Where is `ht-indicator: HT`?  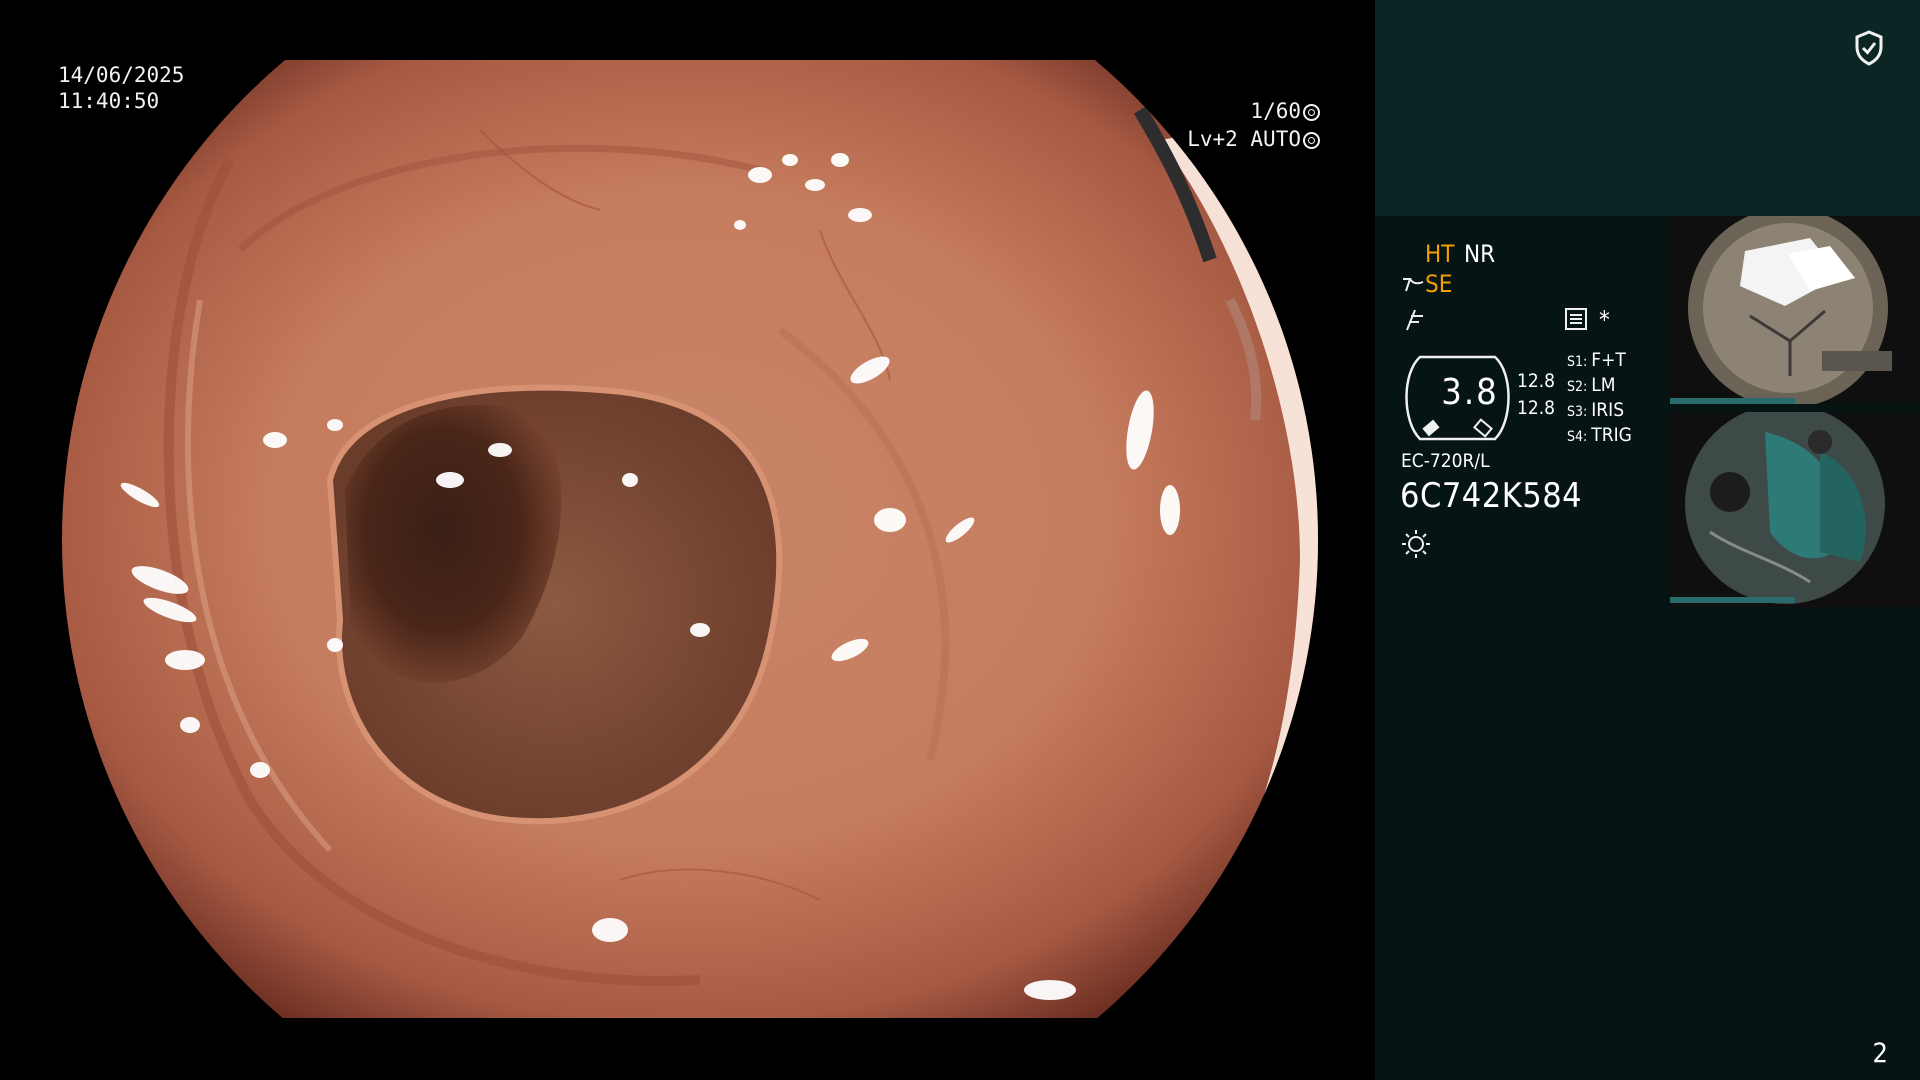
ht-indicator: HT is located at coordinates (1440, 254).